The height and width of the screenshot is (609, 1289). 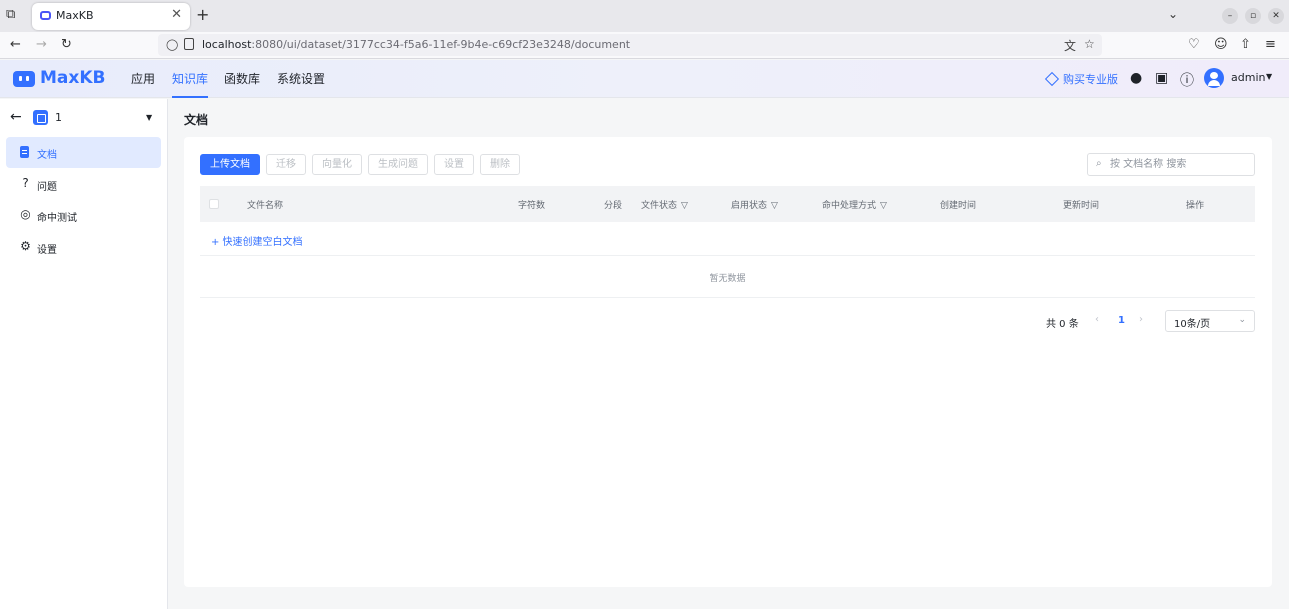 What do you see at coordinates (58, 117) in the screenshot?
I see `dataset-name: 1` at bounding box center [58, 117].